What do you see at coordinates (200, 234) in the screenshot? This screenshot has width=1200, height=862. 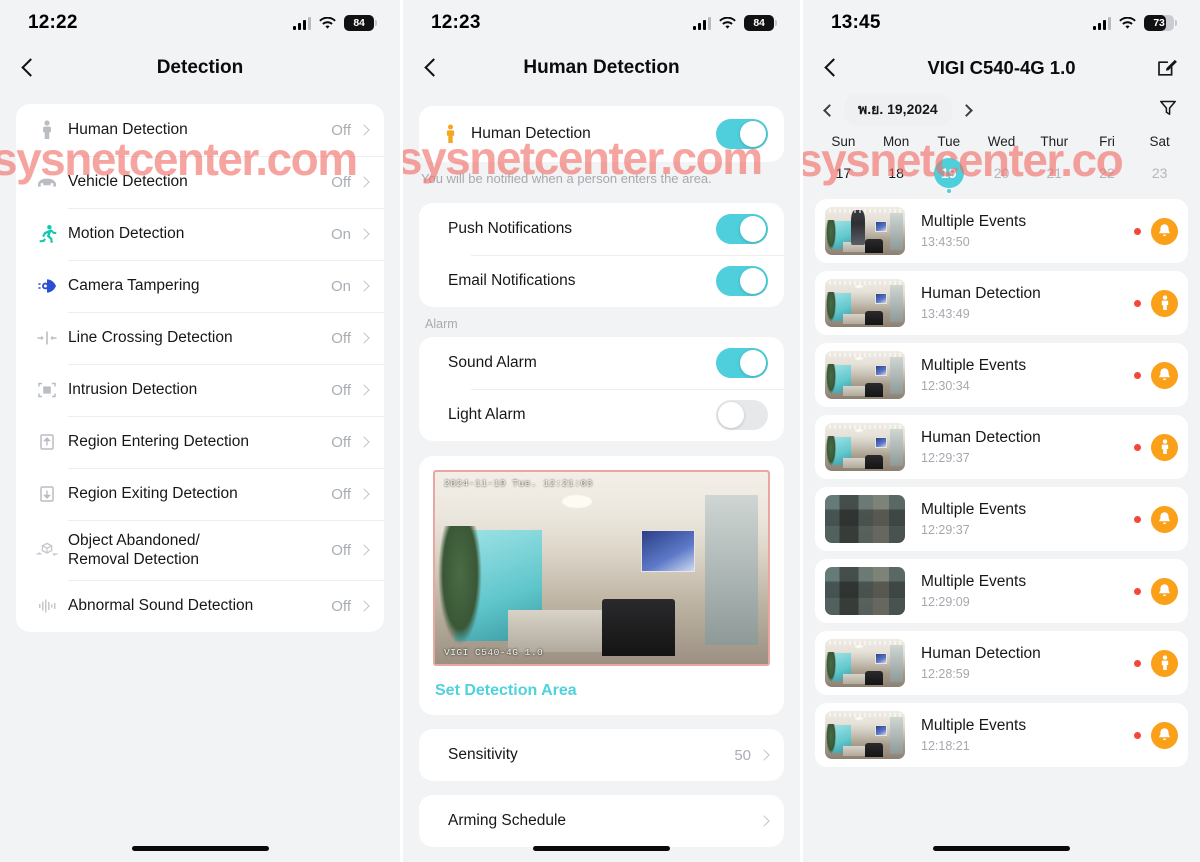 I see `list-item-motion-detection: Motion Detection On` at bounding box center [200, 234].